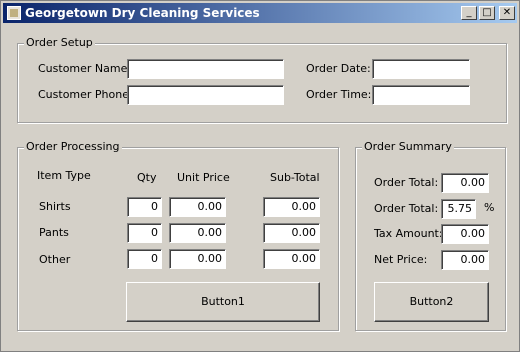 The image size is (522, 354). I want to click on tax-amount-field: 0.00, so click(465, 234).